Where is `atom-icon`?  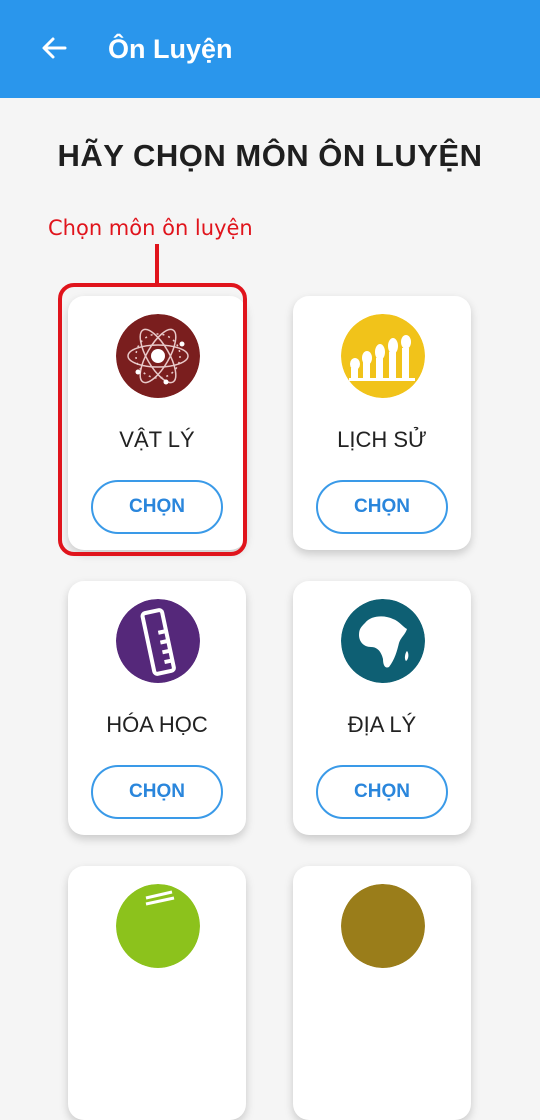
atom-icon is located at coordinates (158, 356).